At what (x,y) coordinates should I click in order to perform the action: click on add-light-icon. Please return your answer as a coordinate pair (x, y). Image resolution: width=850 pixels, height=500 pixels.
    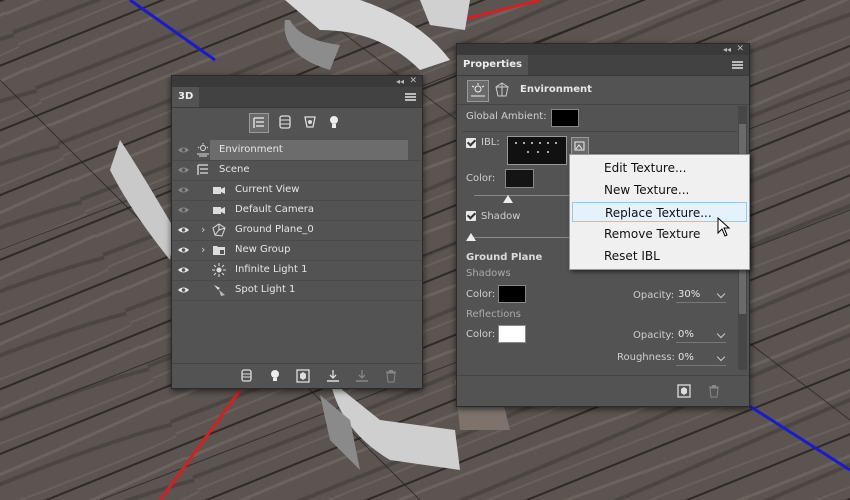
    Looking at the image, I should click on (275, 376).